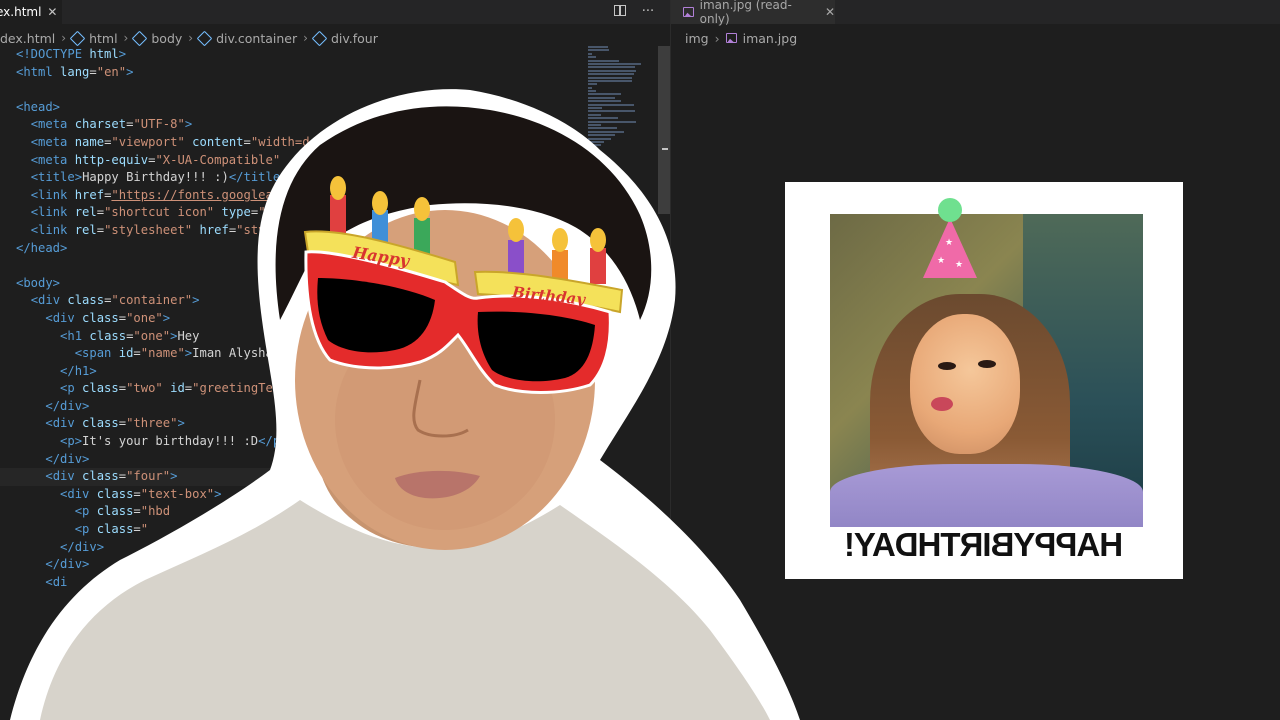 This screenshot has height=720, width=1280. Describe the element at coordinates (148, 388) in the screenshot. I see `code-token: "two"` at that location.